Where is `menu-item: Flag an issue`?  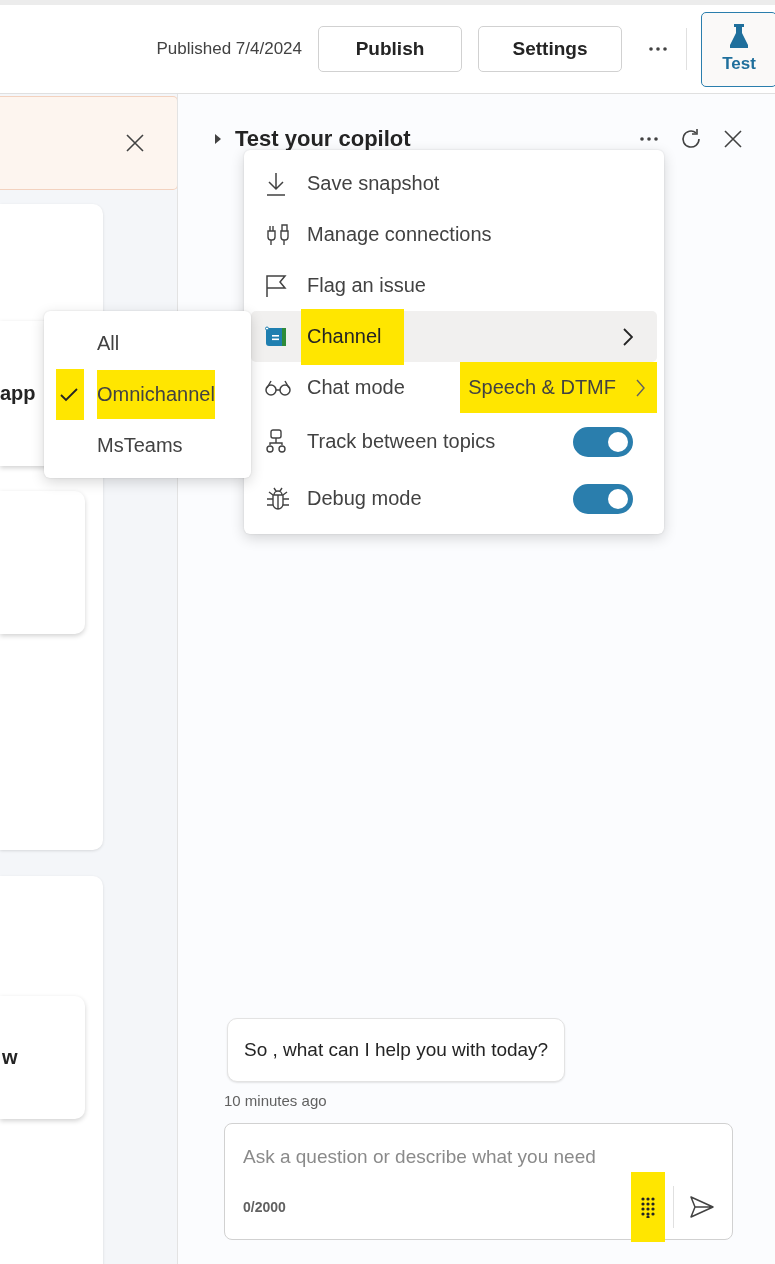 menu-item: Flag an issue is located at coordinates (454, 285).